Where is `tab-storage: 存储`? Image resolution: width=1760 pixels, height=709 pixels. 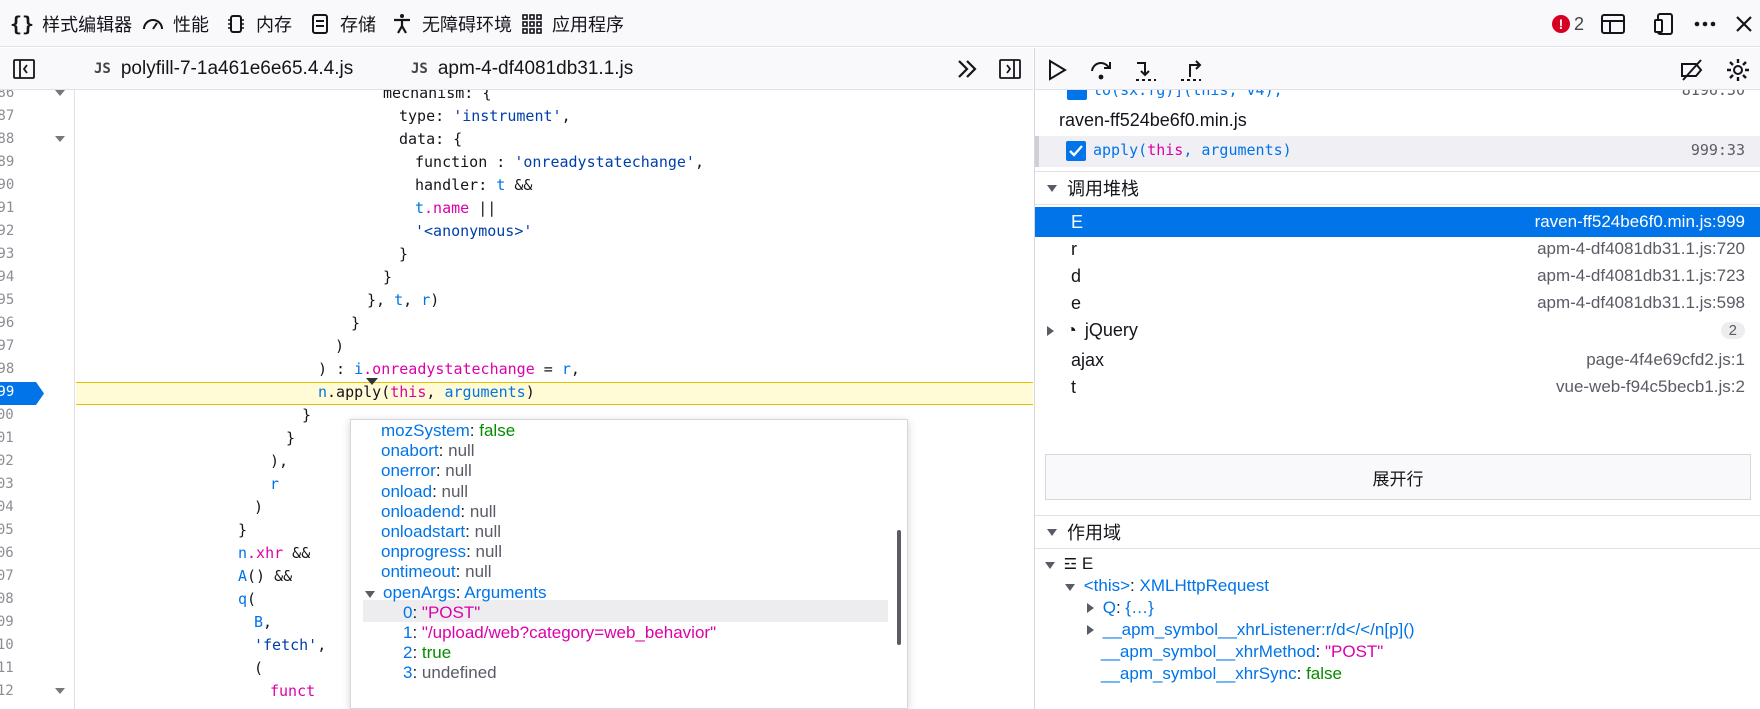
tab-storage: 存储 is located at coordinates (342, 24).